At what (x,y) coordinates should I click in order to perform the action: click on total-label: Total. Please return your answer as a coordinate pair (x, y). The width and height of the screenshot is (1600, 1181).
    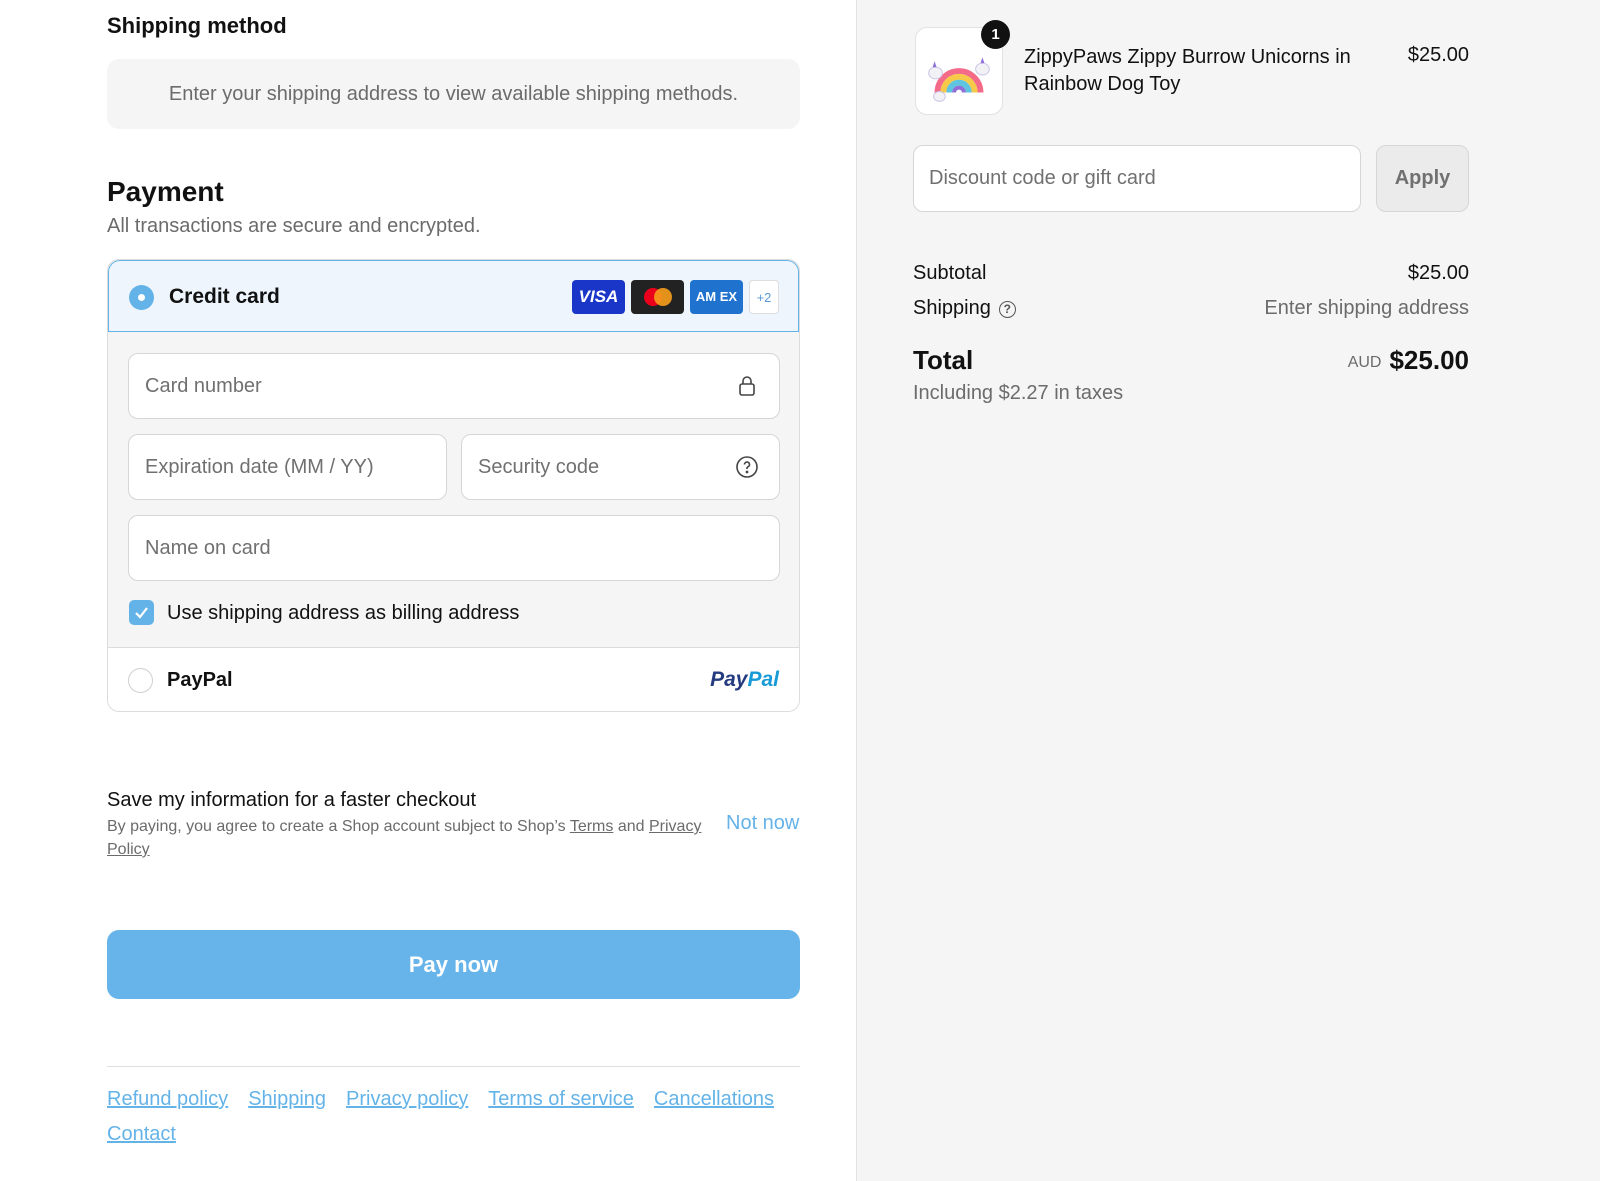
    Looking at the image, I should click on (943, 360).